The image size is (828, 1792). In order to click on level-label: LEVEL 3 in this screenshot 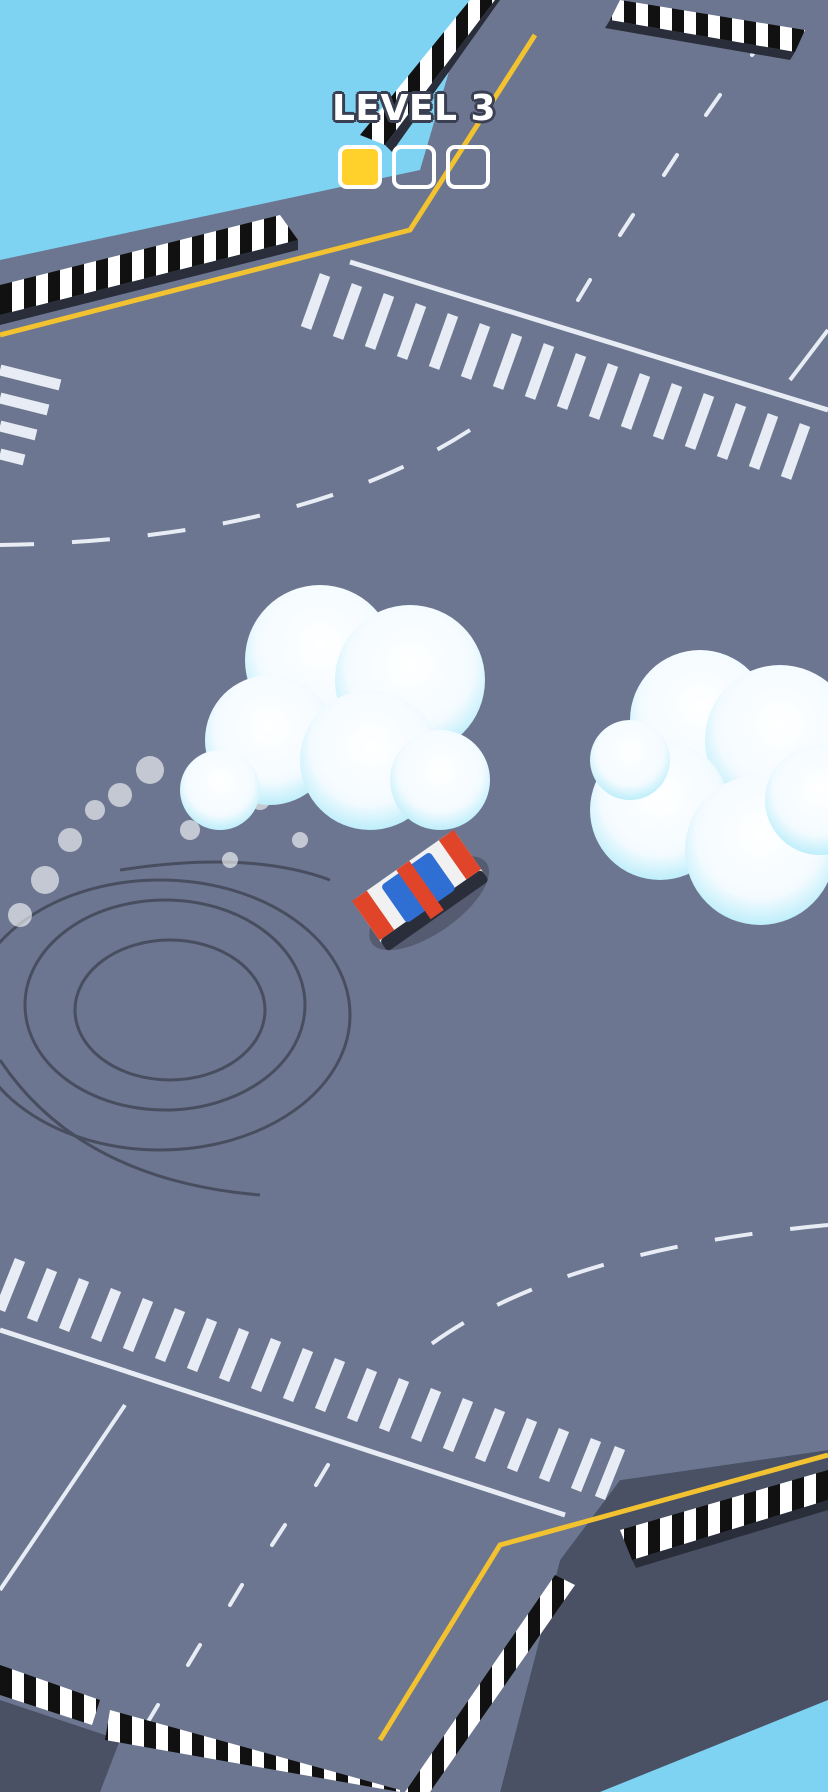, I will do `click(413, 108)`.